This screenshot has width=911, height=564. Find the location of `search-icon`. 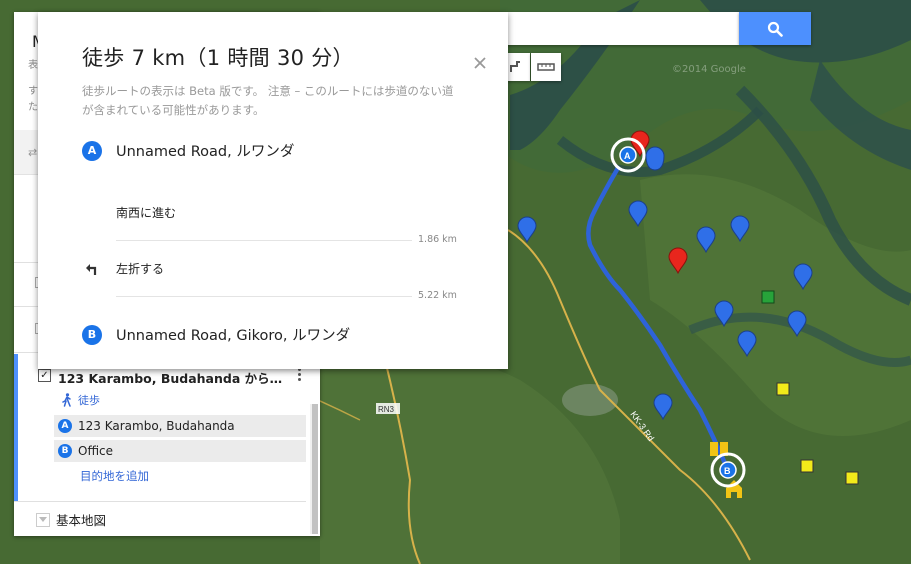

search-icon is located at coordinates (775, 29).